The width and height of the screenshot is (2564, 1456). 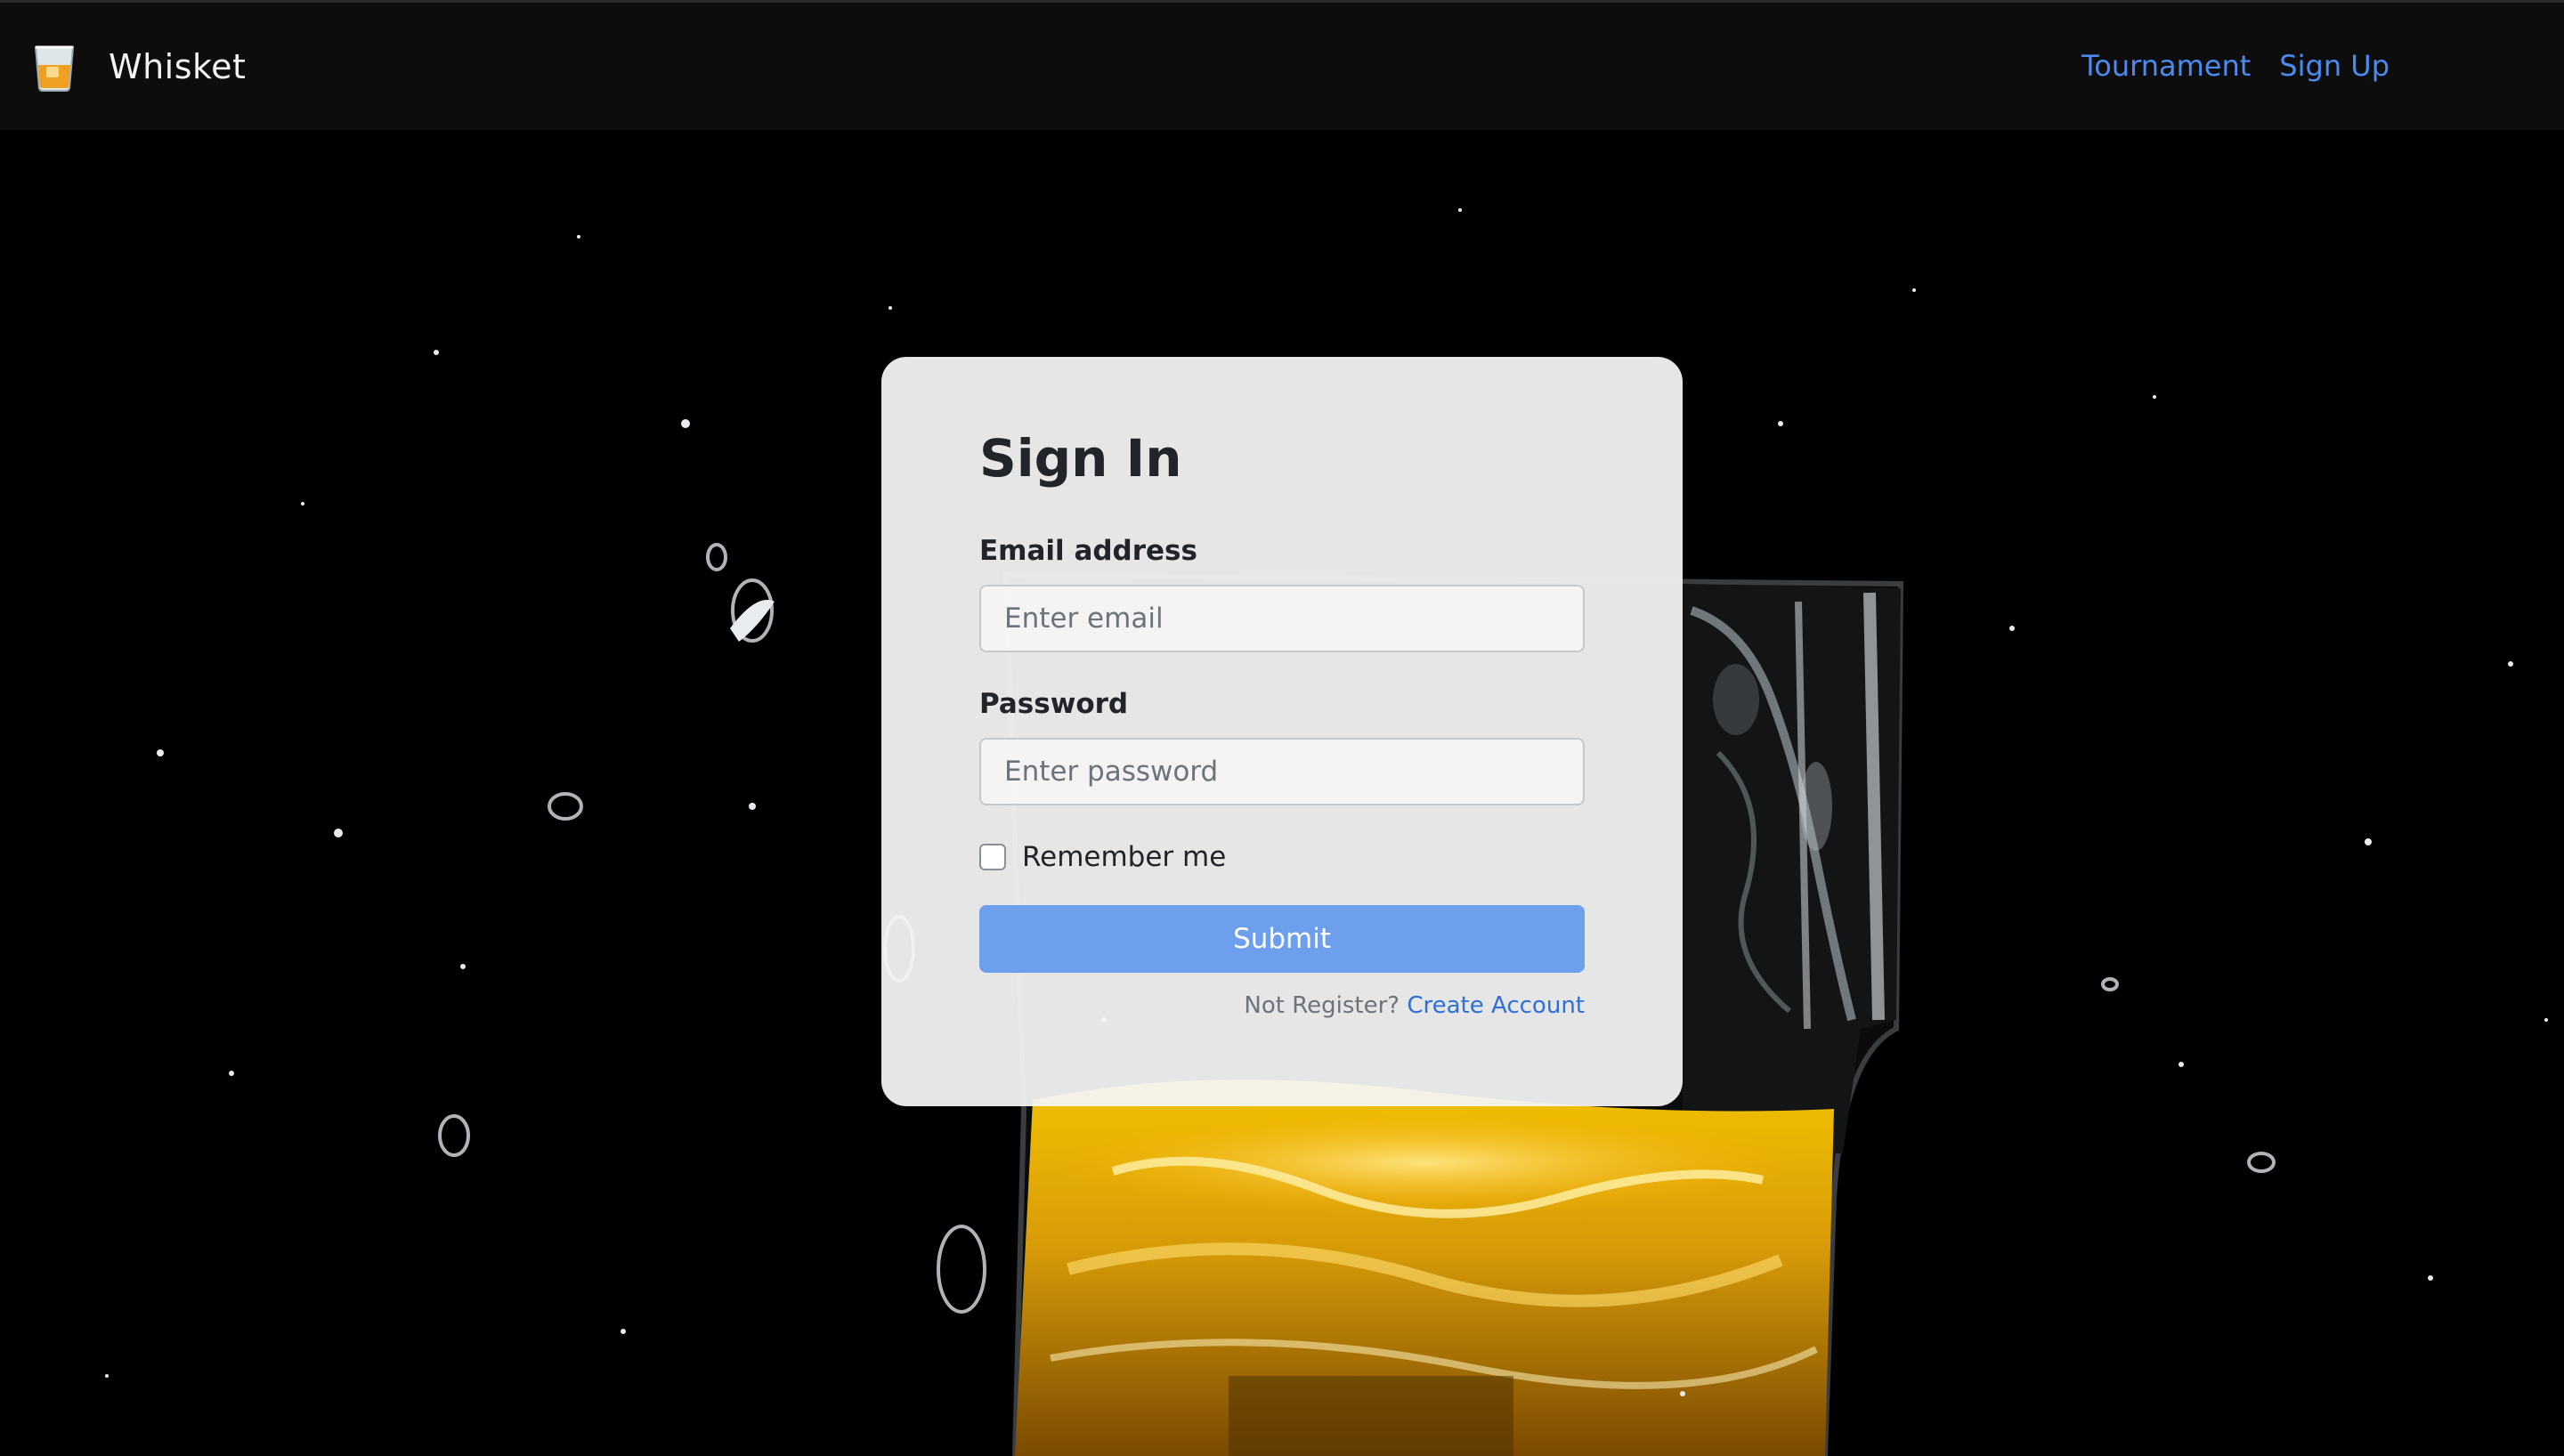 I want to click on nav-links: Tournament Sign Up, so click(x=2235, y=66).